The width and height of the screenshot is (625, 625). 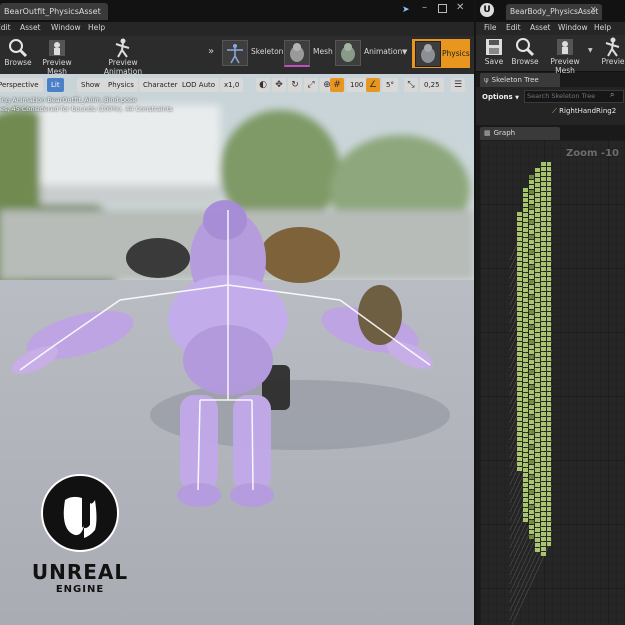 I want to click on toolbar-expand-icon: », so click(x=211, y=51).